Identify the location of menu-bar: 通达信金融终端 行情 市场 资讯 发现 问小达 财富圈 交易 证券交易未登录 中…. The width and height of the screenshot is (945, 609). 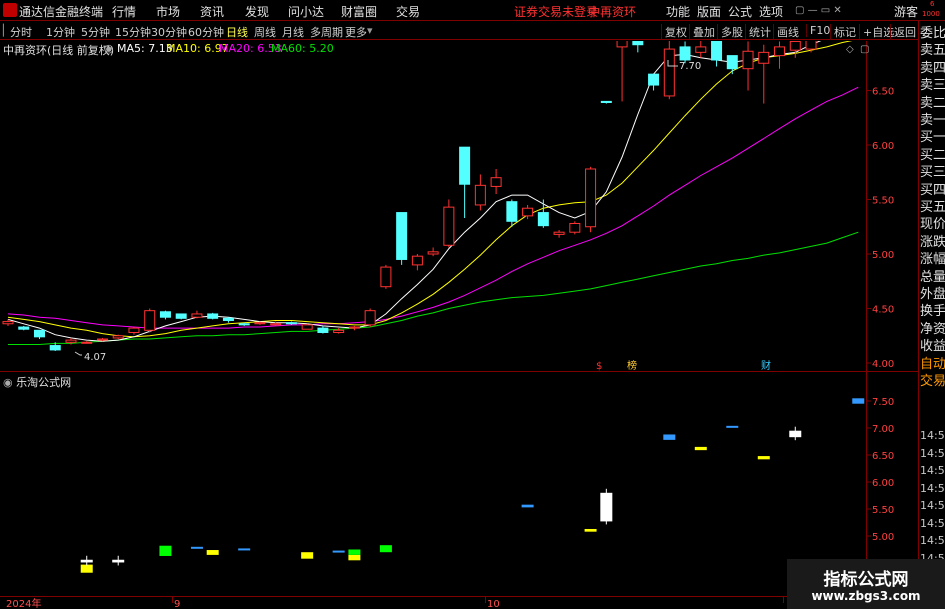
(472, 10).